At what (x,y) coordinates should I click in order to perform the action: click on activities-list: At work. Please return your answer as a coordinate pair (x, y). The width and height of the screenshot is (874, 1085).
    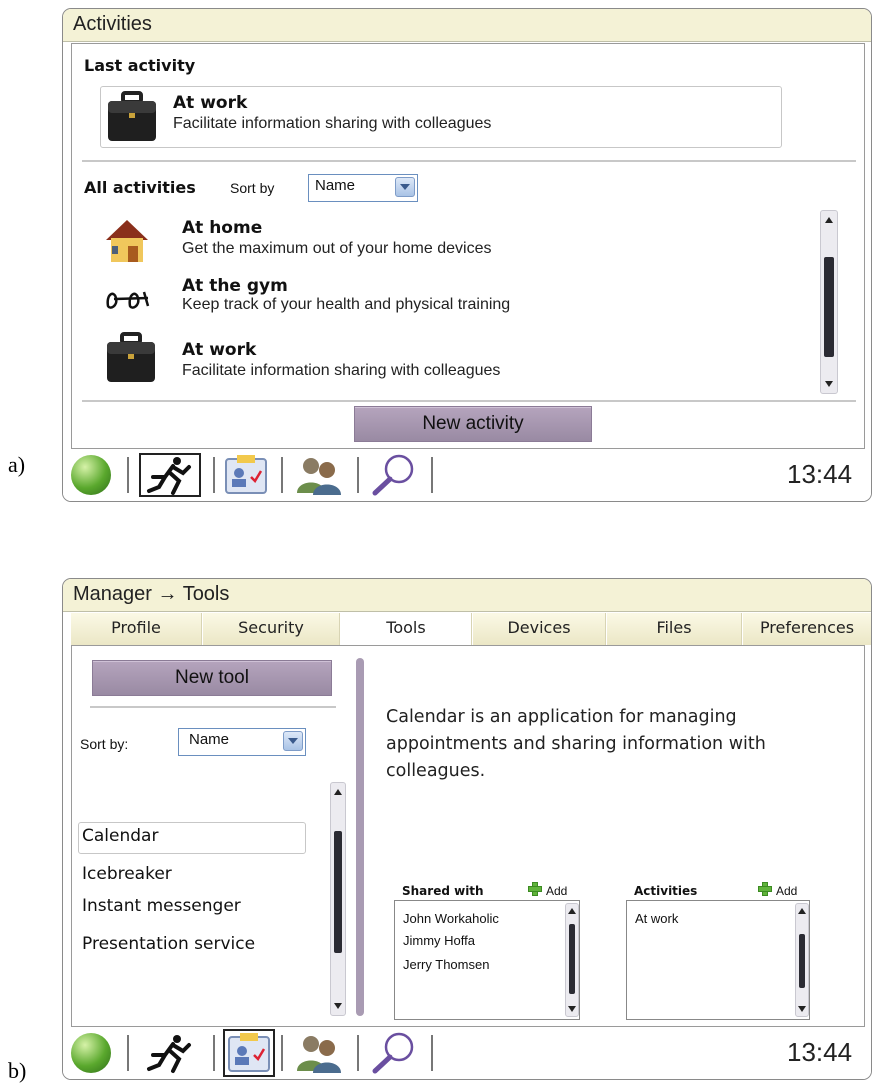
    Looking at the image, I should click on (718, 960).